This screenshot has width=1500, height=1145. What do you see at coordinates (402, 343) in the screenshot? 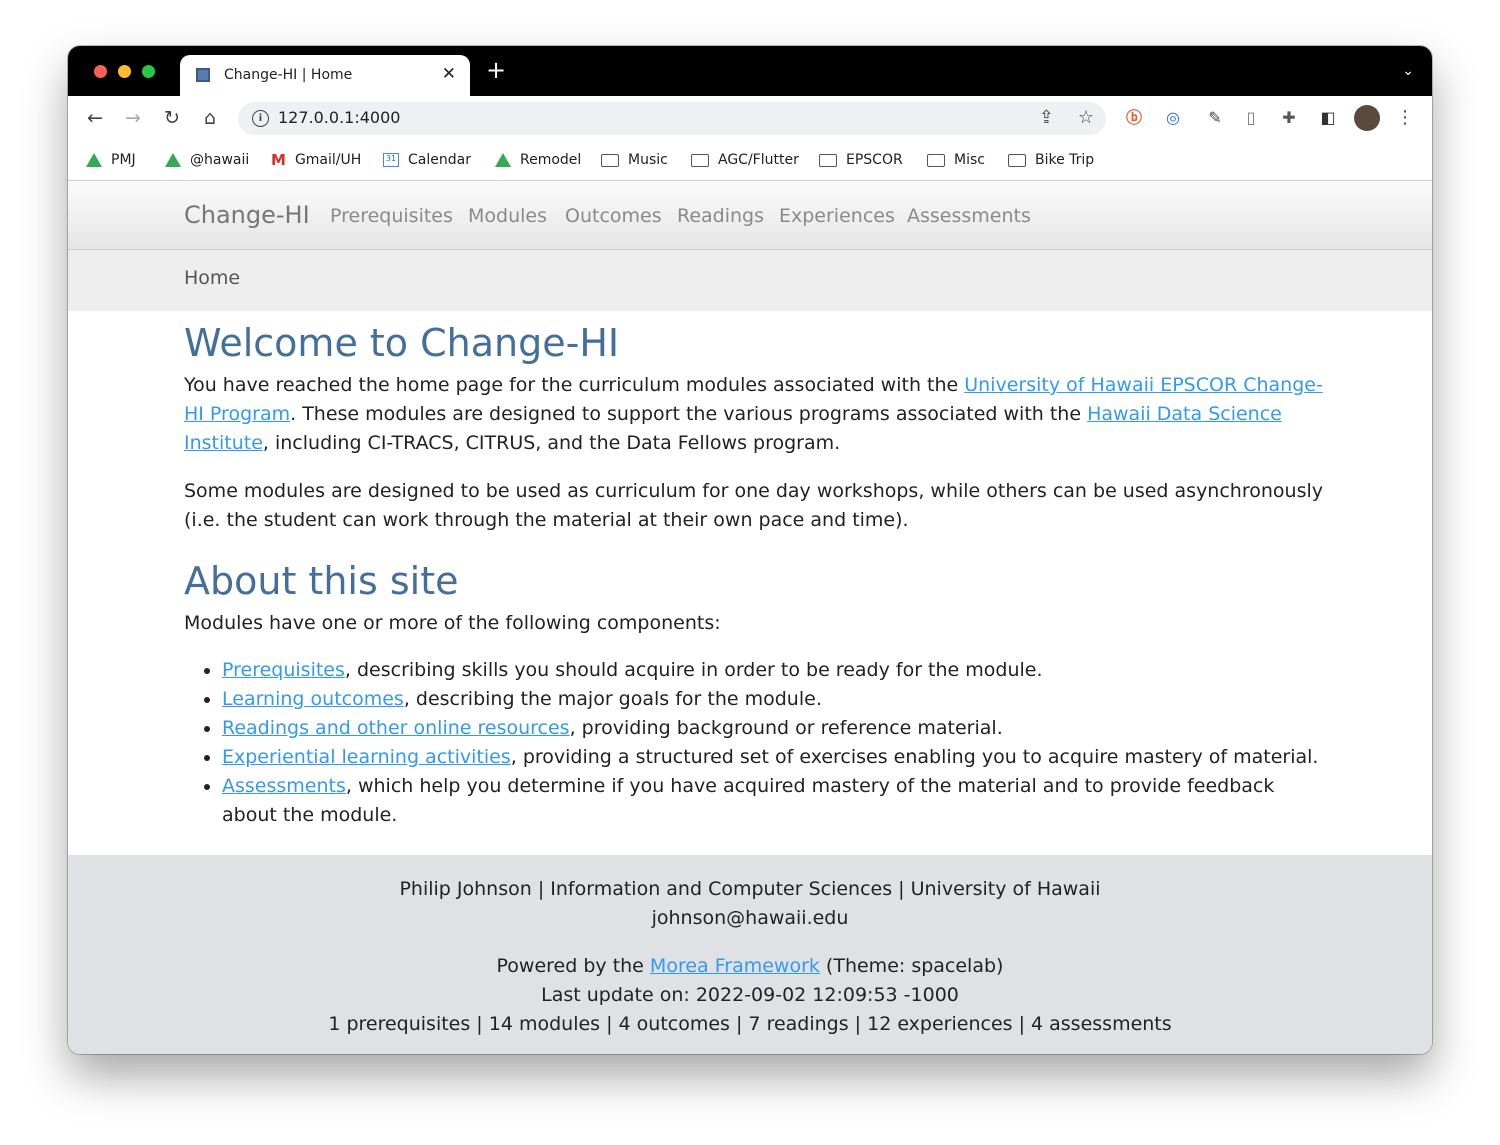
I see `page-title: Welcome to Change-HI` at bounding box center [402, 343].